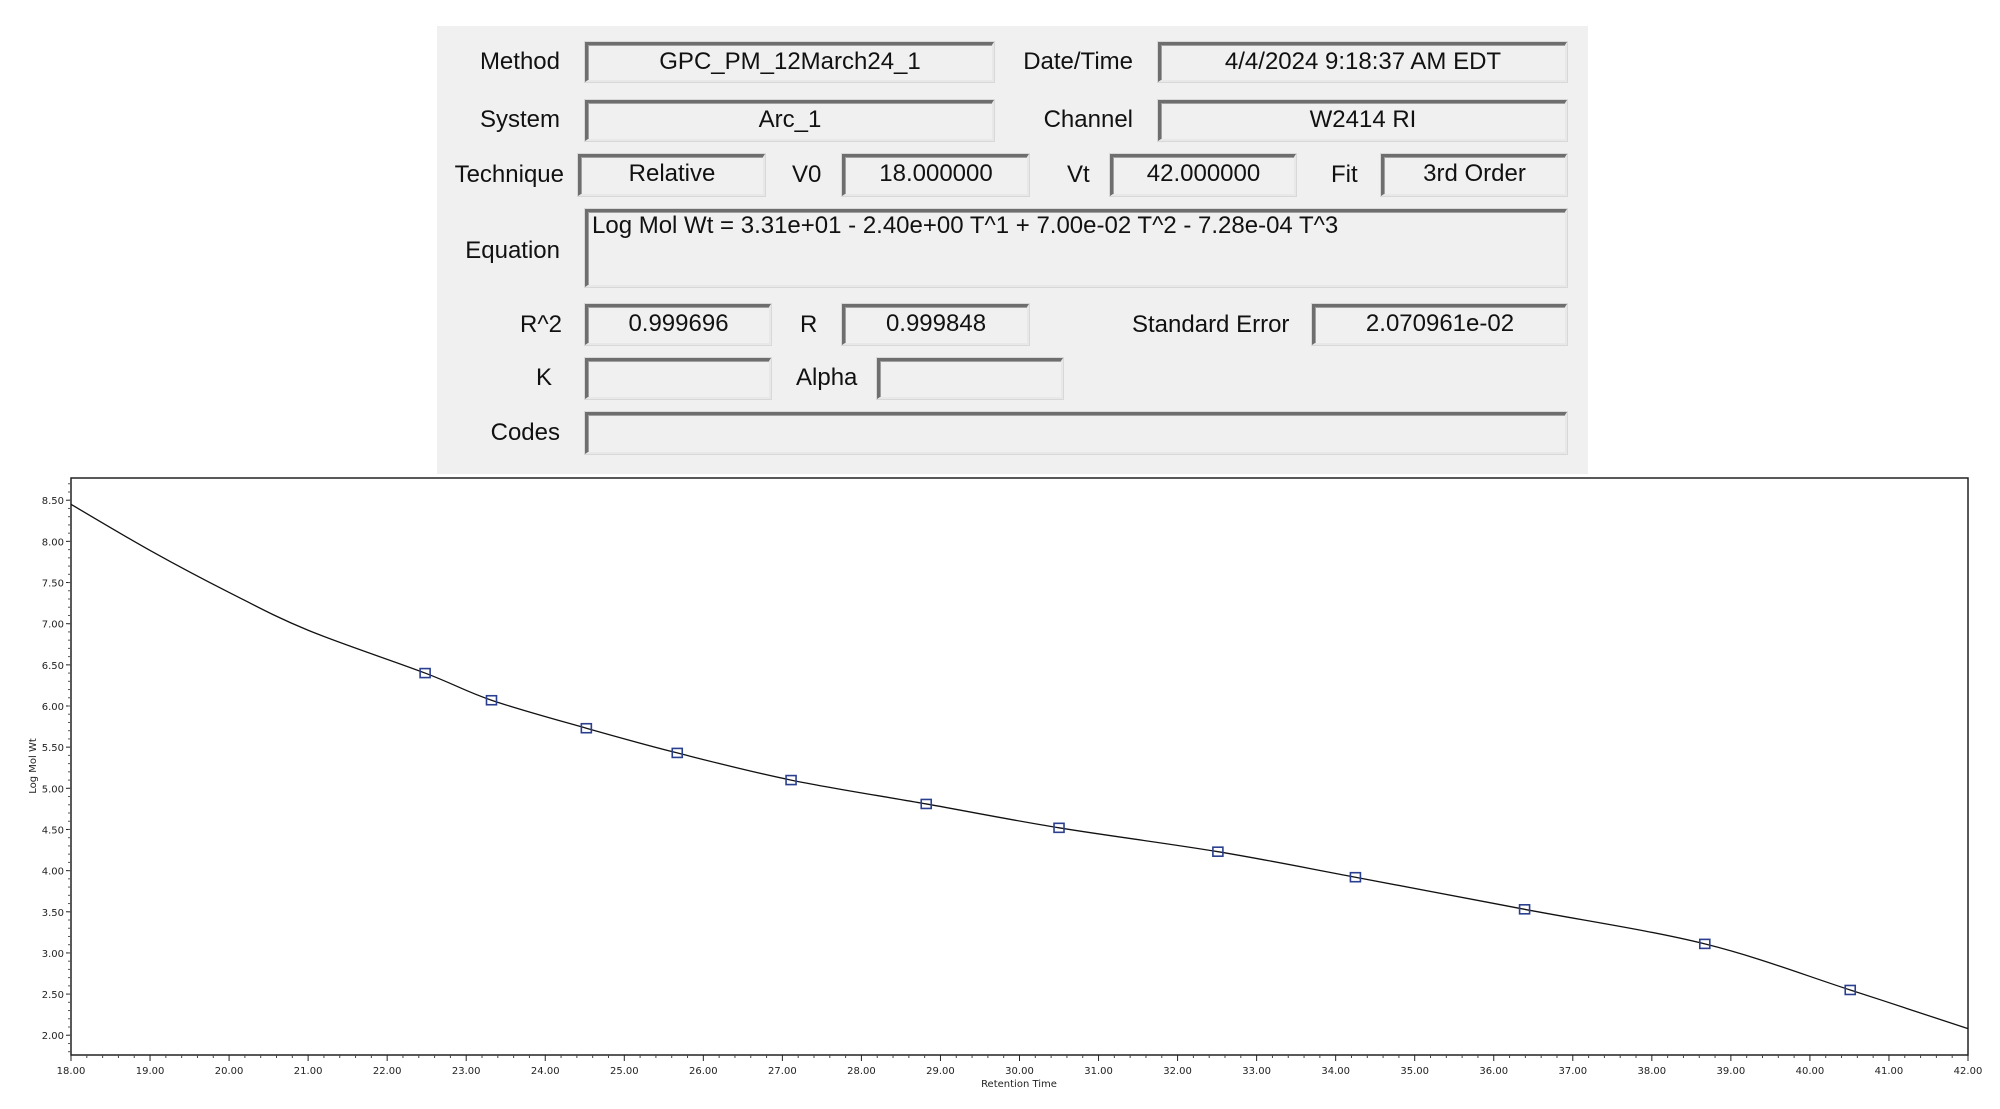 The image size is (2000, 1109). Describe the element at coordinates (1019, 1084) in the screenshot. I see `x-axis-title: Retention Time` at that location.